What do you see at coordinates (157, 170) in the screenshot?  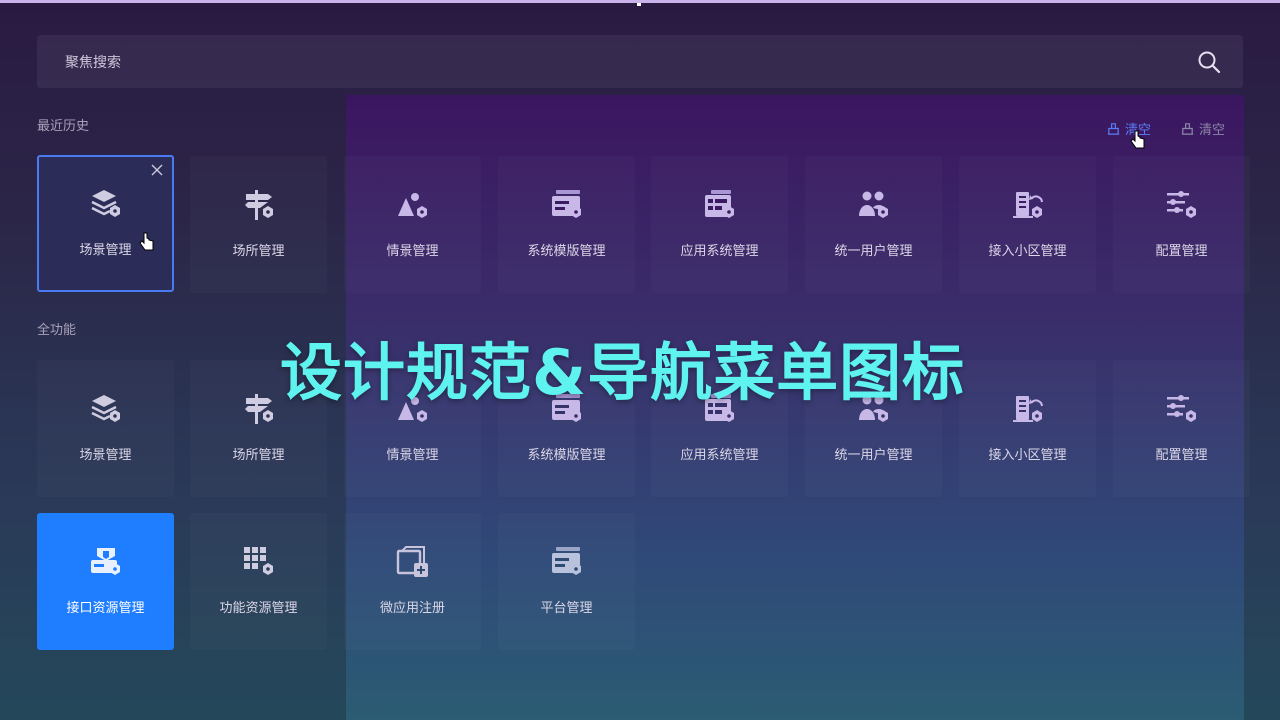 I see `close-icon` at bounding box center [157, 170].